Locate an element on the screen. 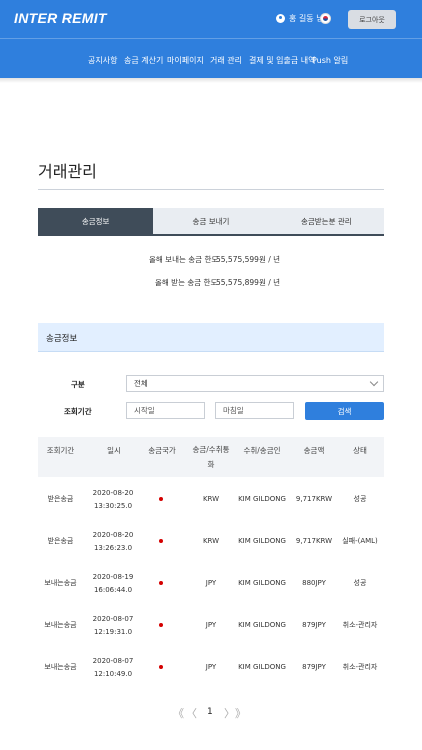 This screenshot has width=422, height=750. header-cell: 수취/송금인 is located at coordinates (262, 450).